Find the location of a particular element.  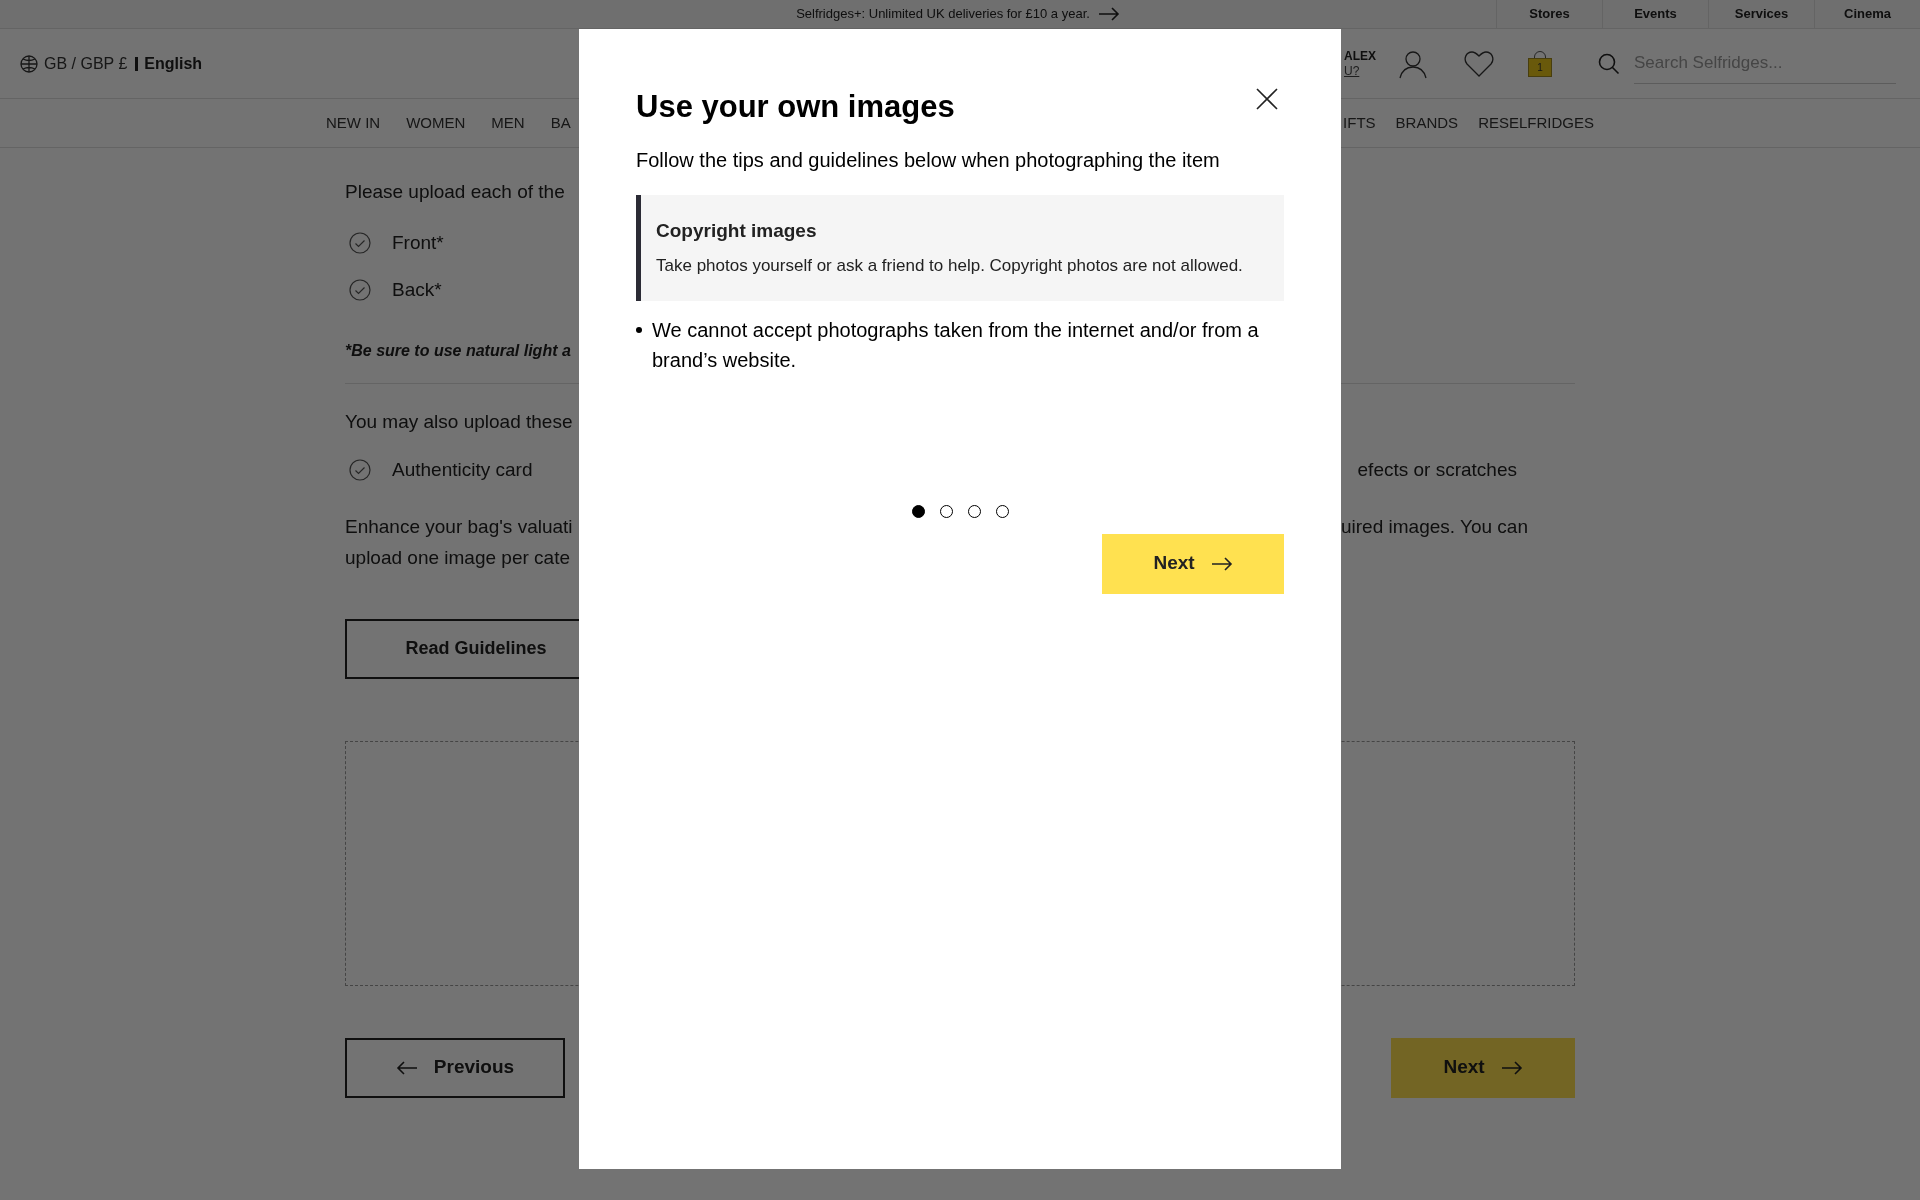

enhance-text: Enhance your bag's valuati is located at coordinates (459, 526).